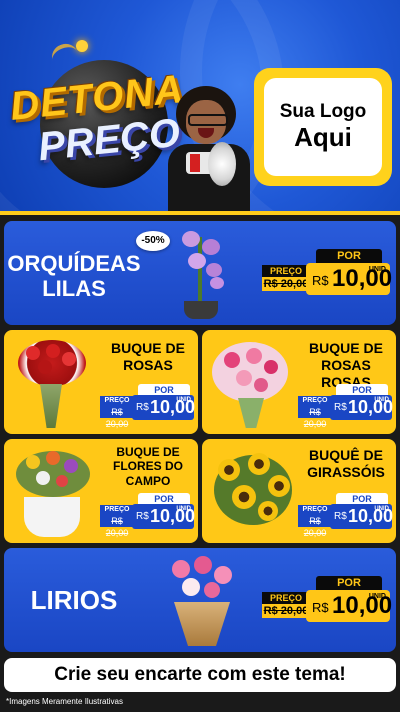 This screenshot has height=712, width=400. Describe the element at coordinates (148, 364) in the screenshot. I see `product-name-line-2: ROSAS` at that location.